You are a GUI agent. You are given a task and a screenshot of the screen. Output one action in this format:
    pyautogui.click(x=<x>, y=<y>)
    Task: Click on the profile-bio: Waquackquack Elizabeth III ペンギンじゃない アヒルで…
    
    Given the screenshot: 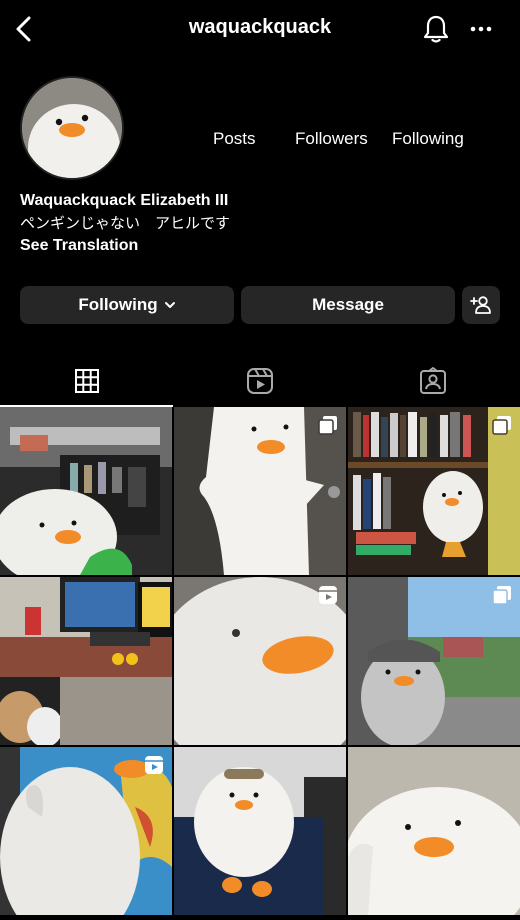 What is the action you would take?
    pyautogui.click(x=260, y=223)
    